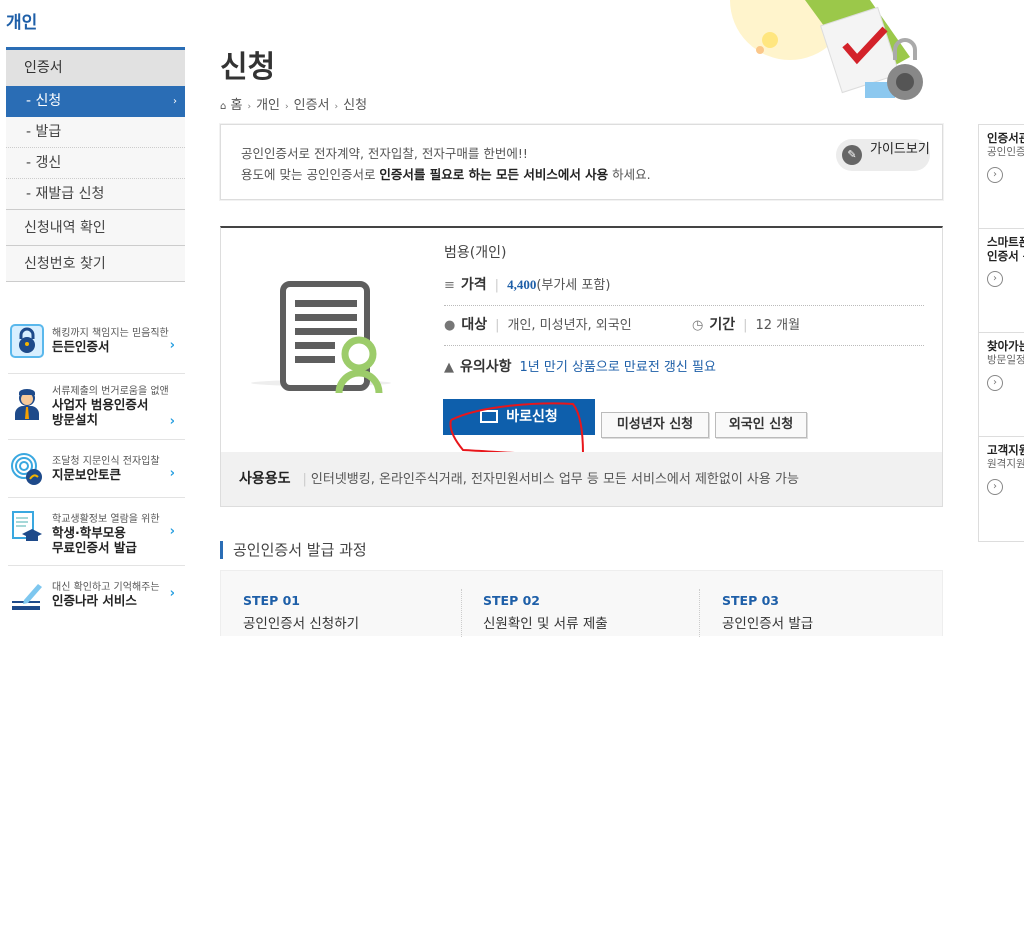 Image resolution: width=1024 pixels, height=949 pixels. I want to click on price-row: ≡ 가격 | 4,400(부가세 포함), so click(684, 290).